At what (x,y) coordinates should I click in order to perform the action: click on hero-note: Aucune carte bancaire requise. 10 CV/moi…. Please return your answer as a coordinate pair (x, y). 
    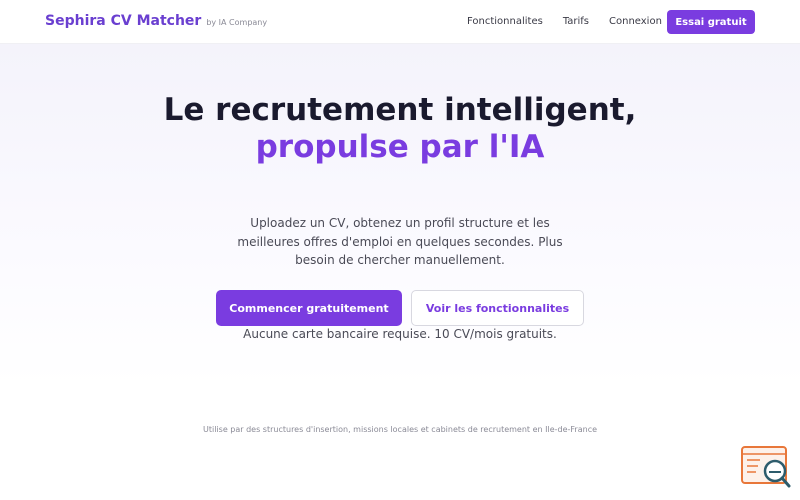
    Looking at the image, I should click on (400, 334).